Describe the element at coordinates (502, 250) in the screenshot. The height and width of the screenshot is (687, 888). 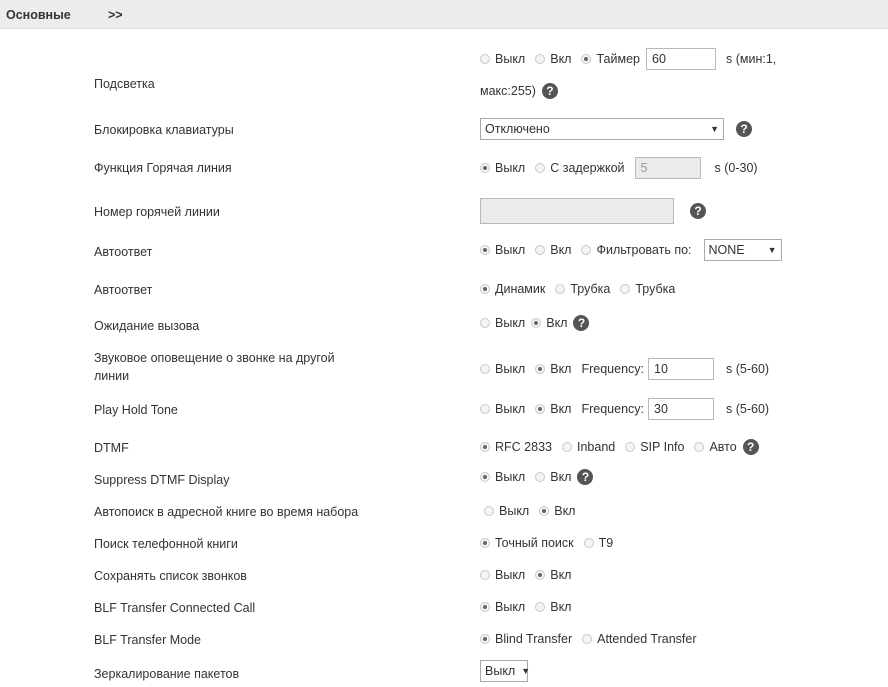
I see `autoanswer-off-option: Выкл` at that location.